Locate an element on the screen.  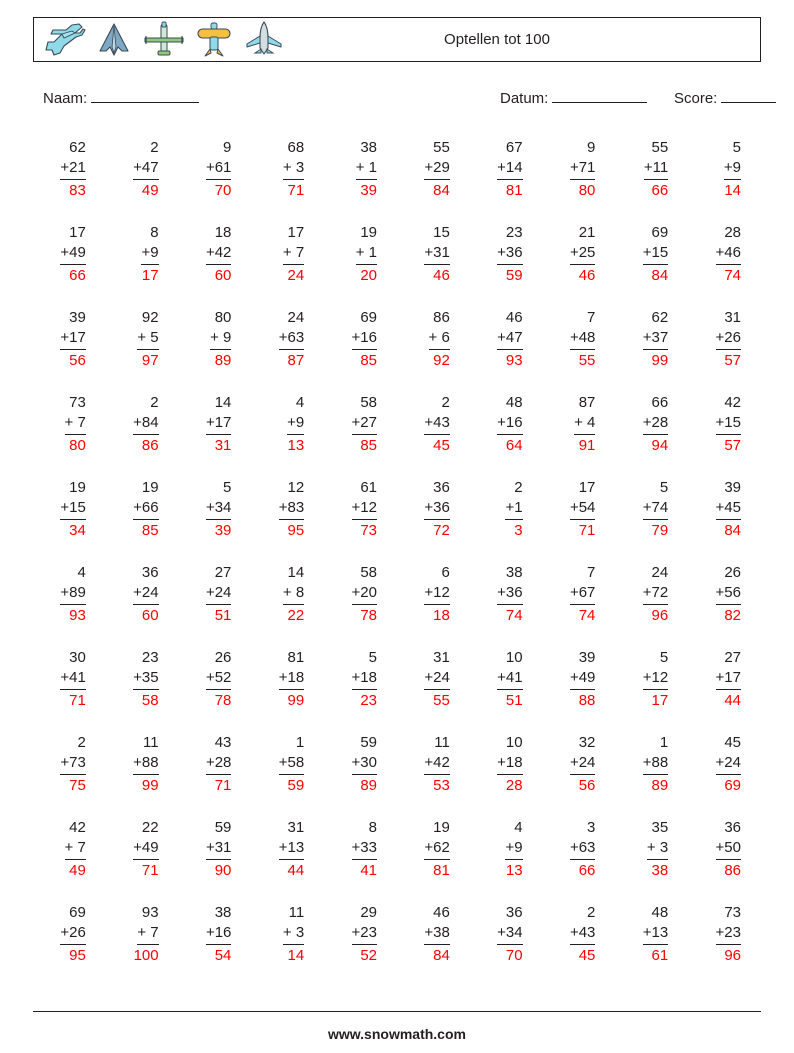
answer-value: 54 is located at coordinates (223, 955).